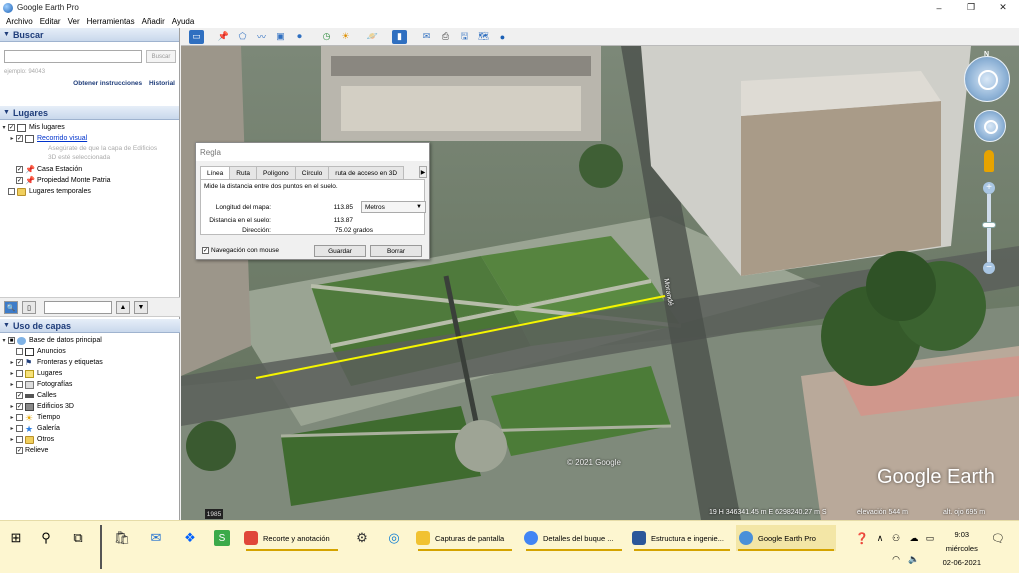  Describe the element at coordinates (786, 538) in the screenshot. I see `taskbar-app-google-earth: Google Earth Pro` at that location.